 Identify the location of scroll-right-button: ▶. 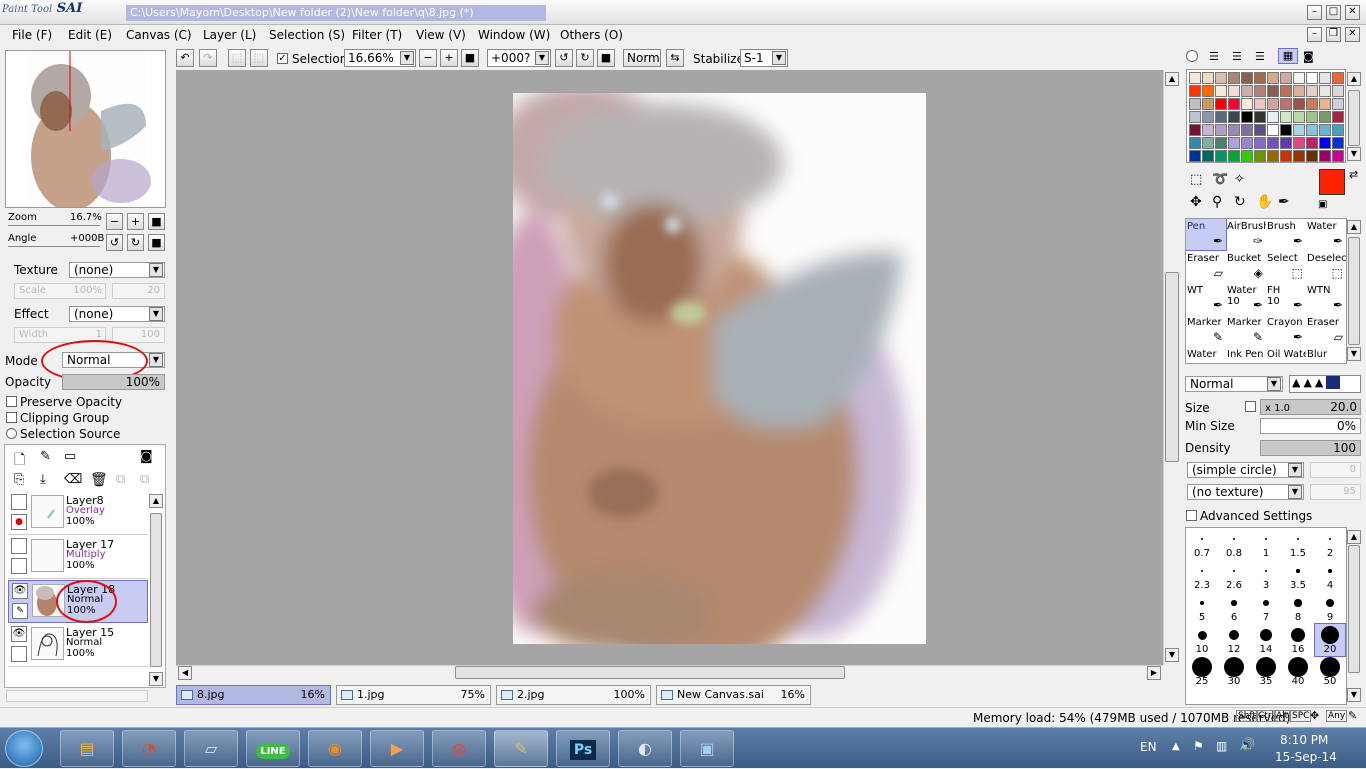
(1154, 673).